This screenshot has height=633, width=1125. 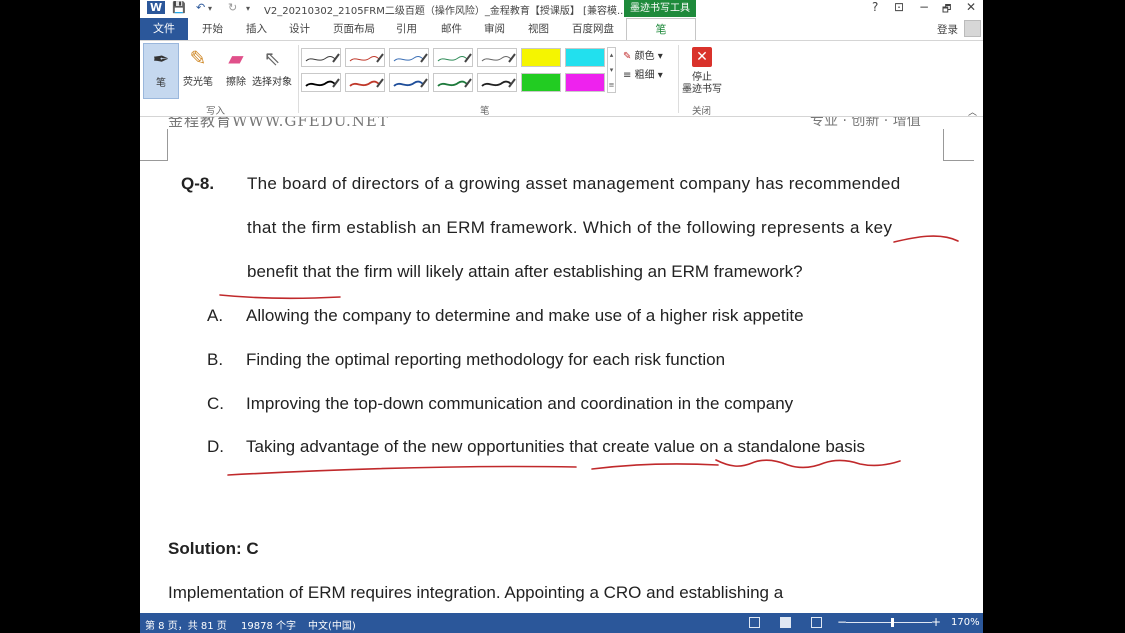 What do you see at coordinates (256, 29) in the screenshot?
I see `tab-insert: 插入` at bounding box center [256, 29].